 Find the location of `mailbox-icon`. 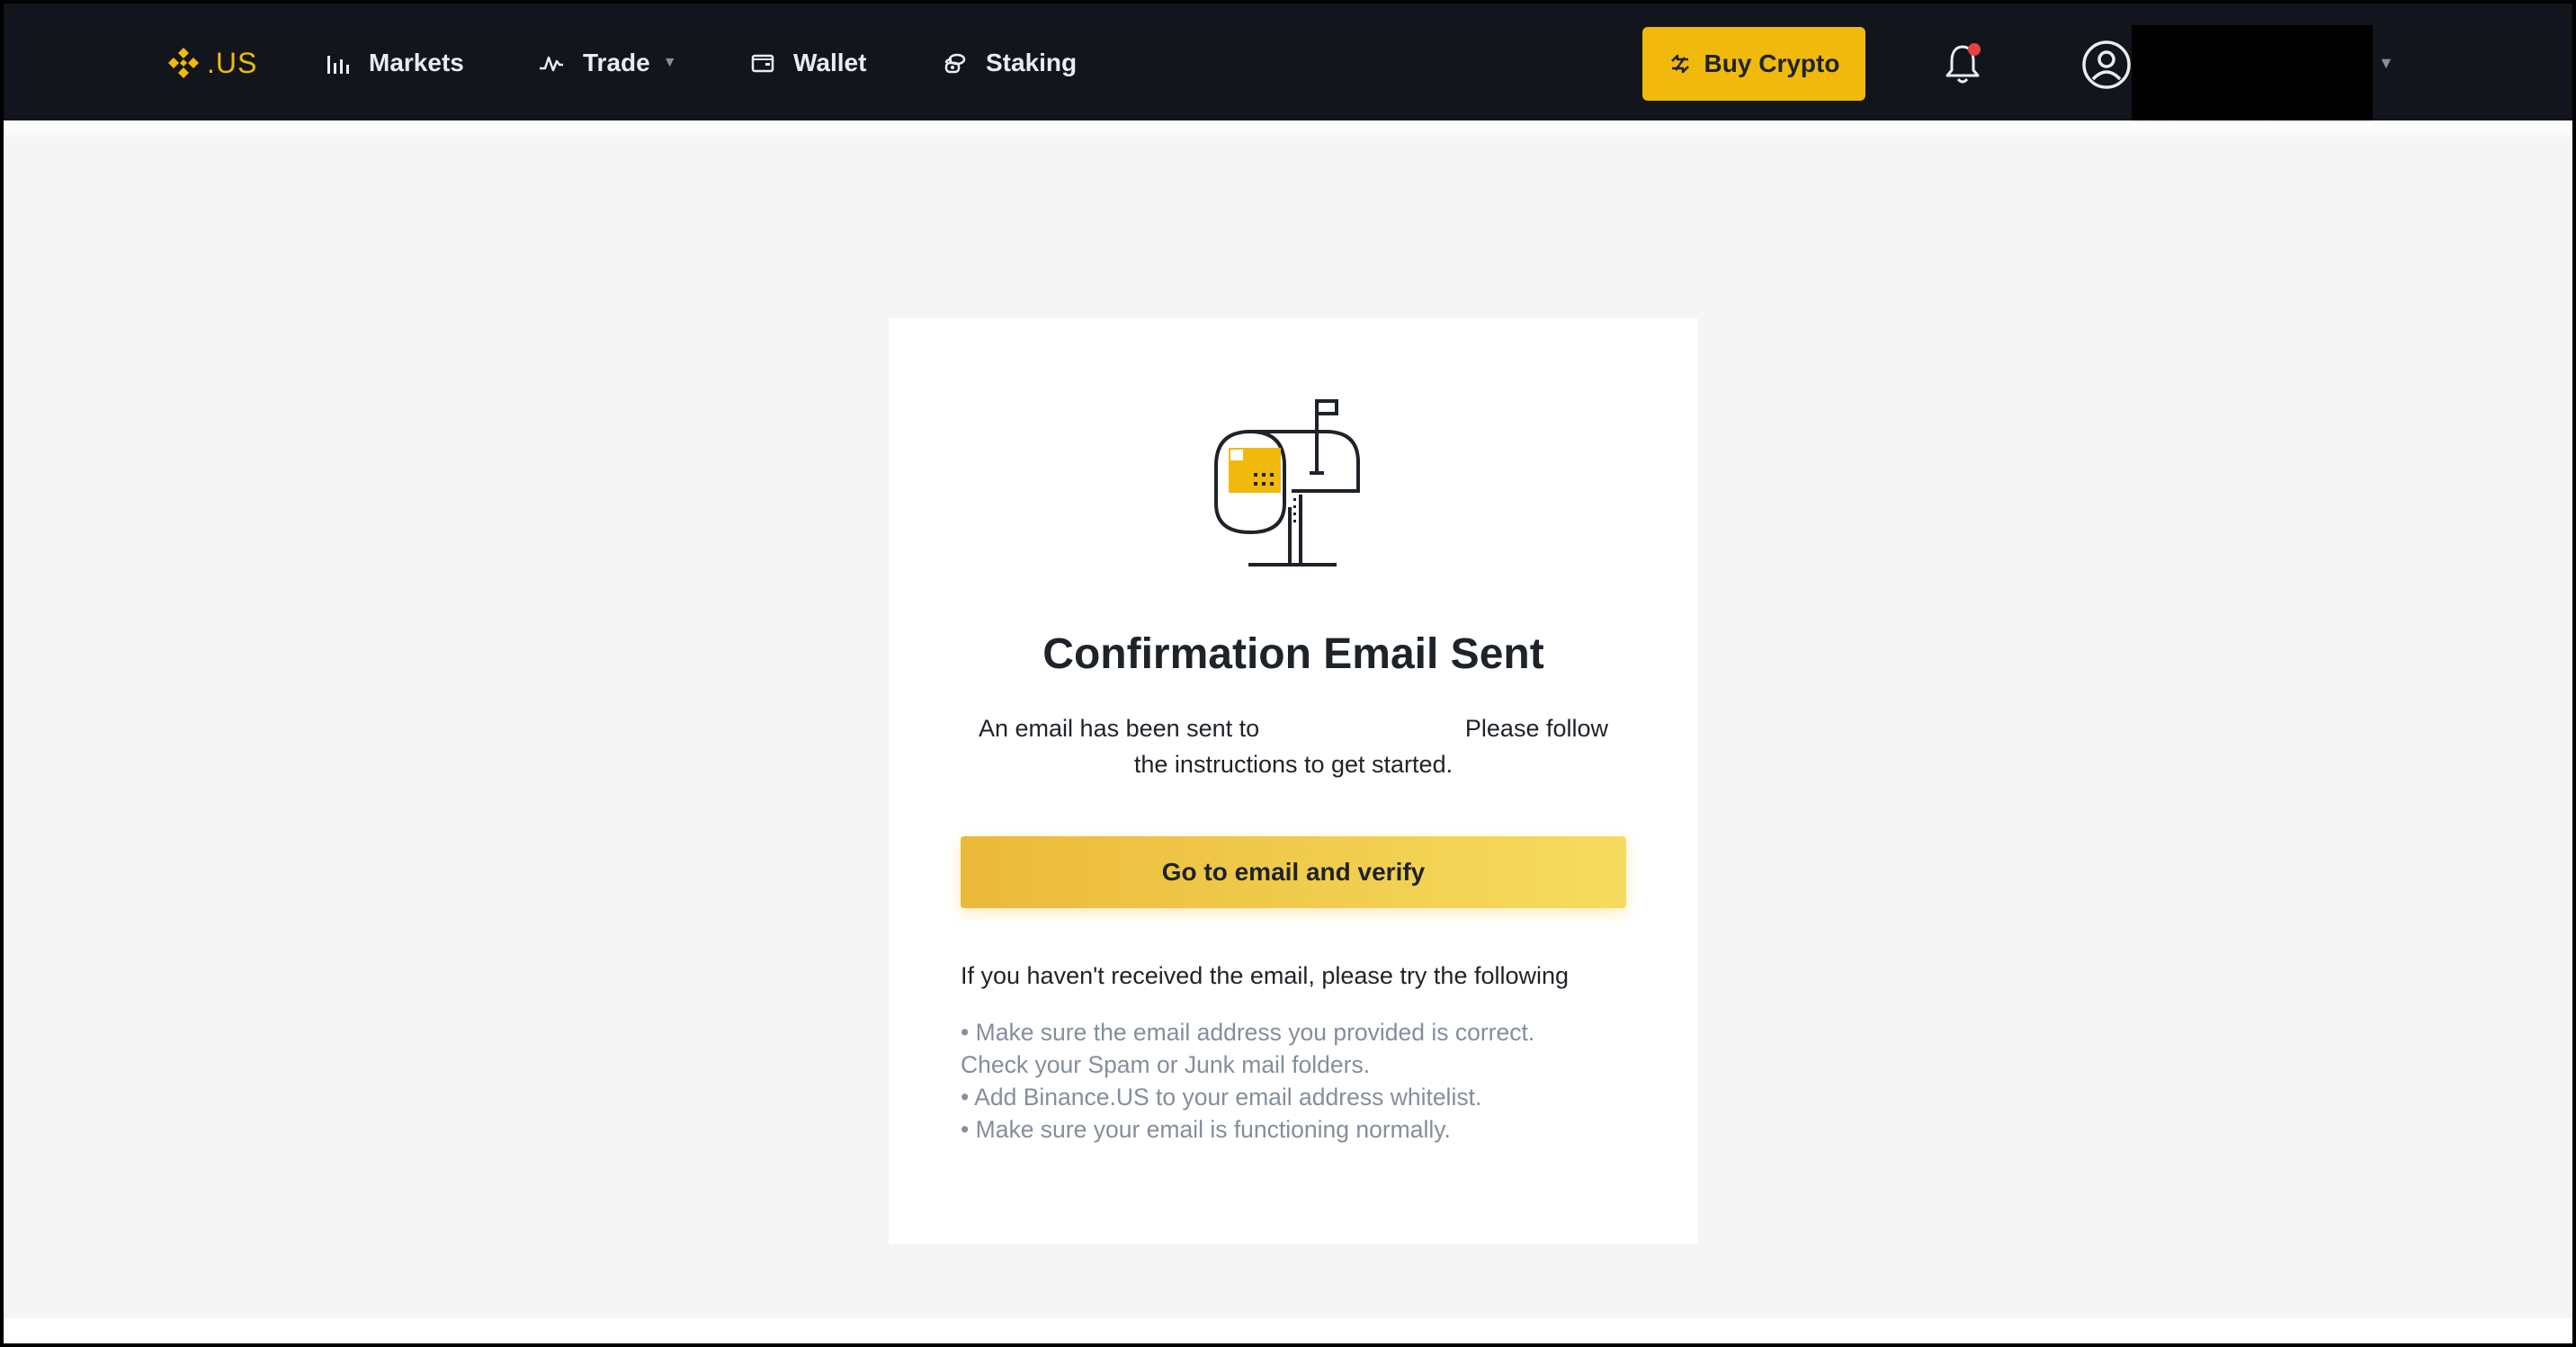

mailbox-icon is located at coordinates (1287, 482).